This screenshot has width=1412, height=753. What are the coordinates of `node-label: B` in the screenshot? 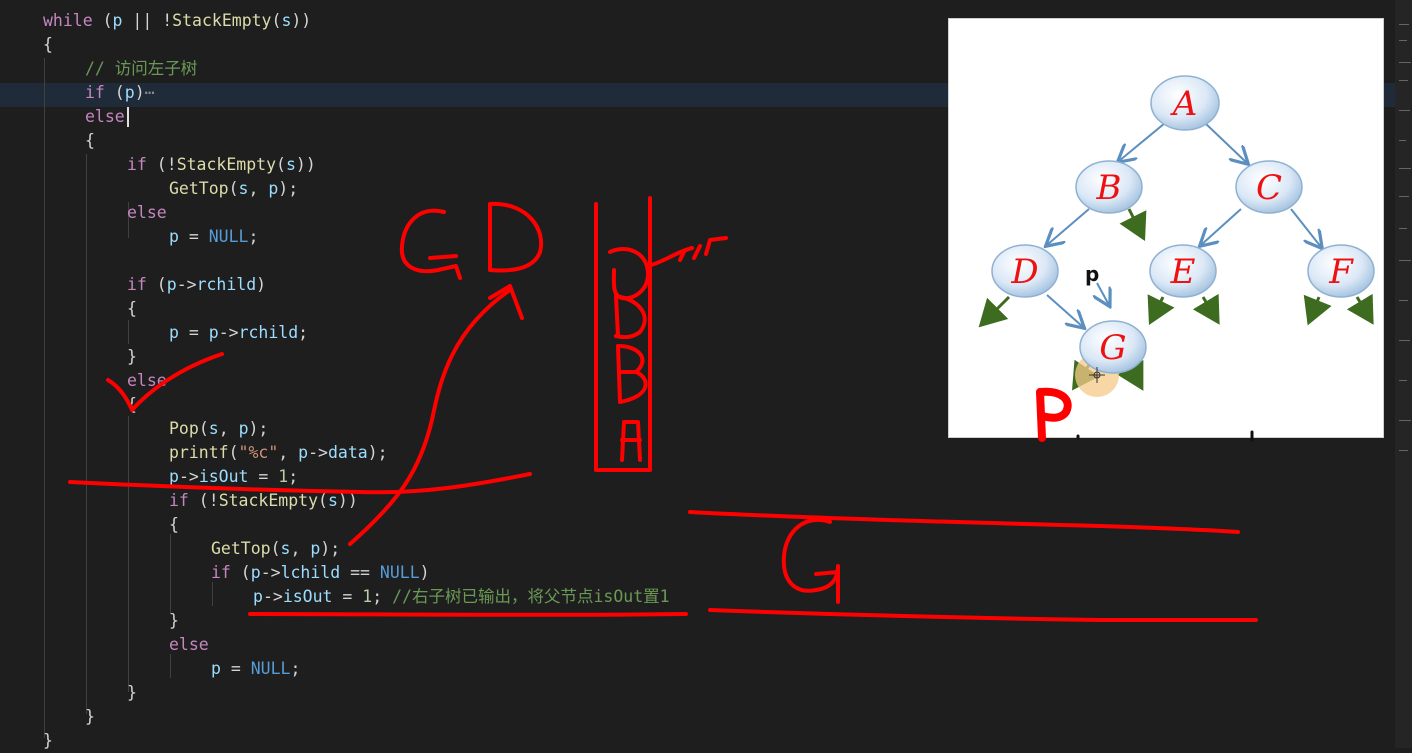 It's located at (1109, 188).